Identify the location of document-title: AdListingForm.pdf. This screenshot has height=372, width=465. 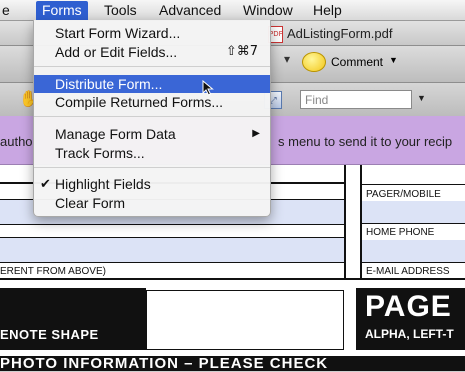
(340, 33).